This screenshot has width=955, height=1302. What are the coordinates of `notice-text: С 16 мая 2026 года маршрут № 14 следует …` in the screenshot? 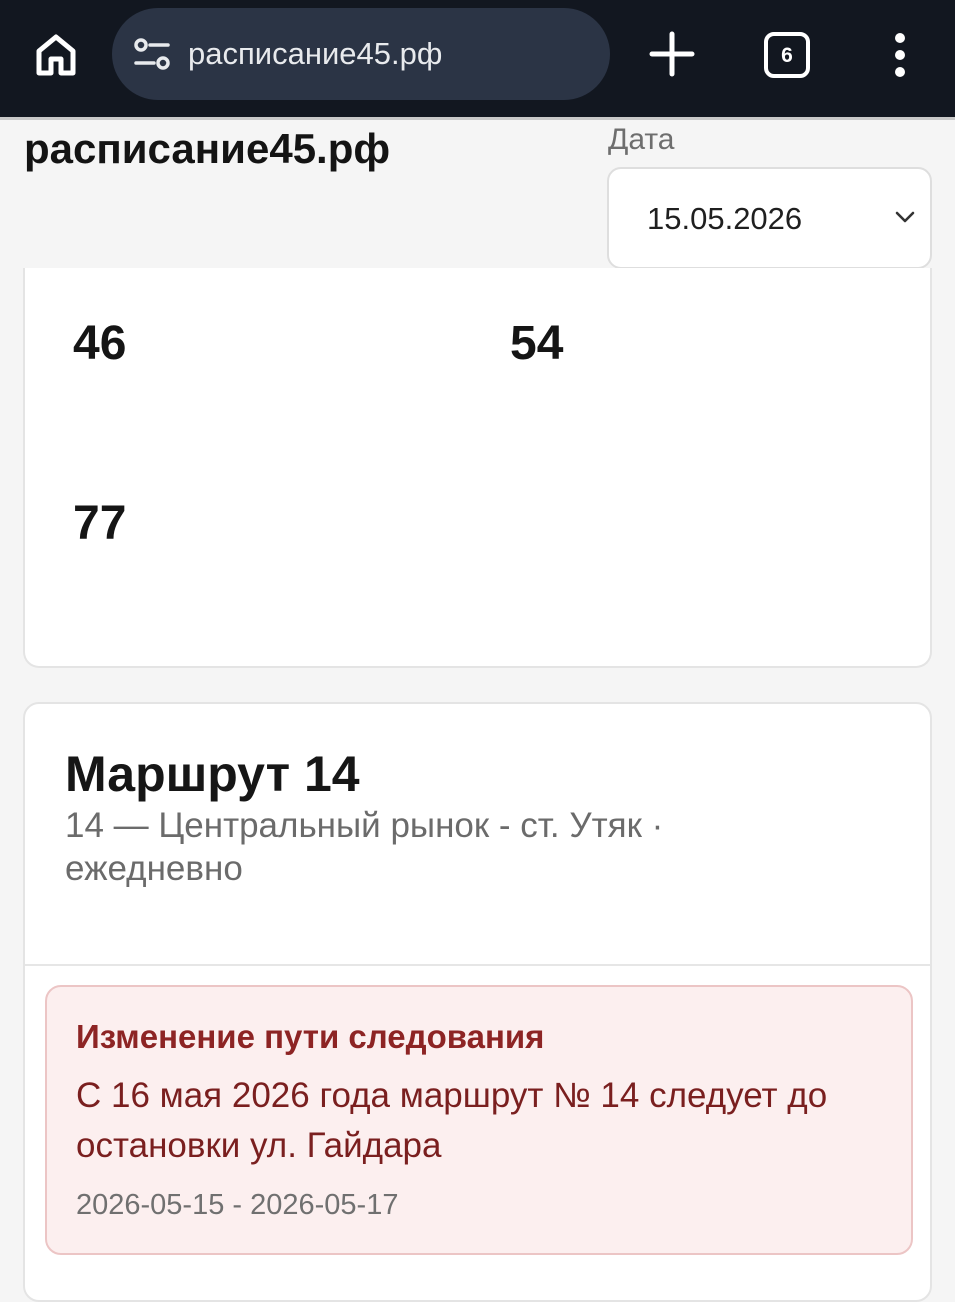 It's located at (452, 1120).